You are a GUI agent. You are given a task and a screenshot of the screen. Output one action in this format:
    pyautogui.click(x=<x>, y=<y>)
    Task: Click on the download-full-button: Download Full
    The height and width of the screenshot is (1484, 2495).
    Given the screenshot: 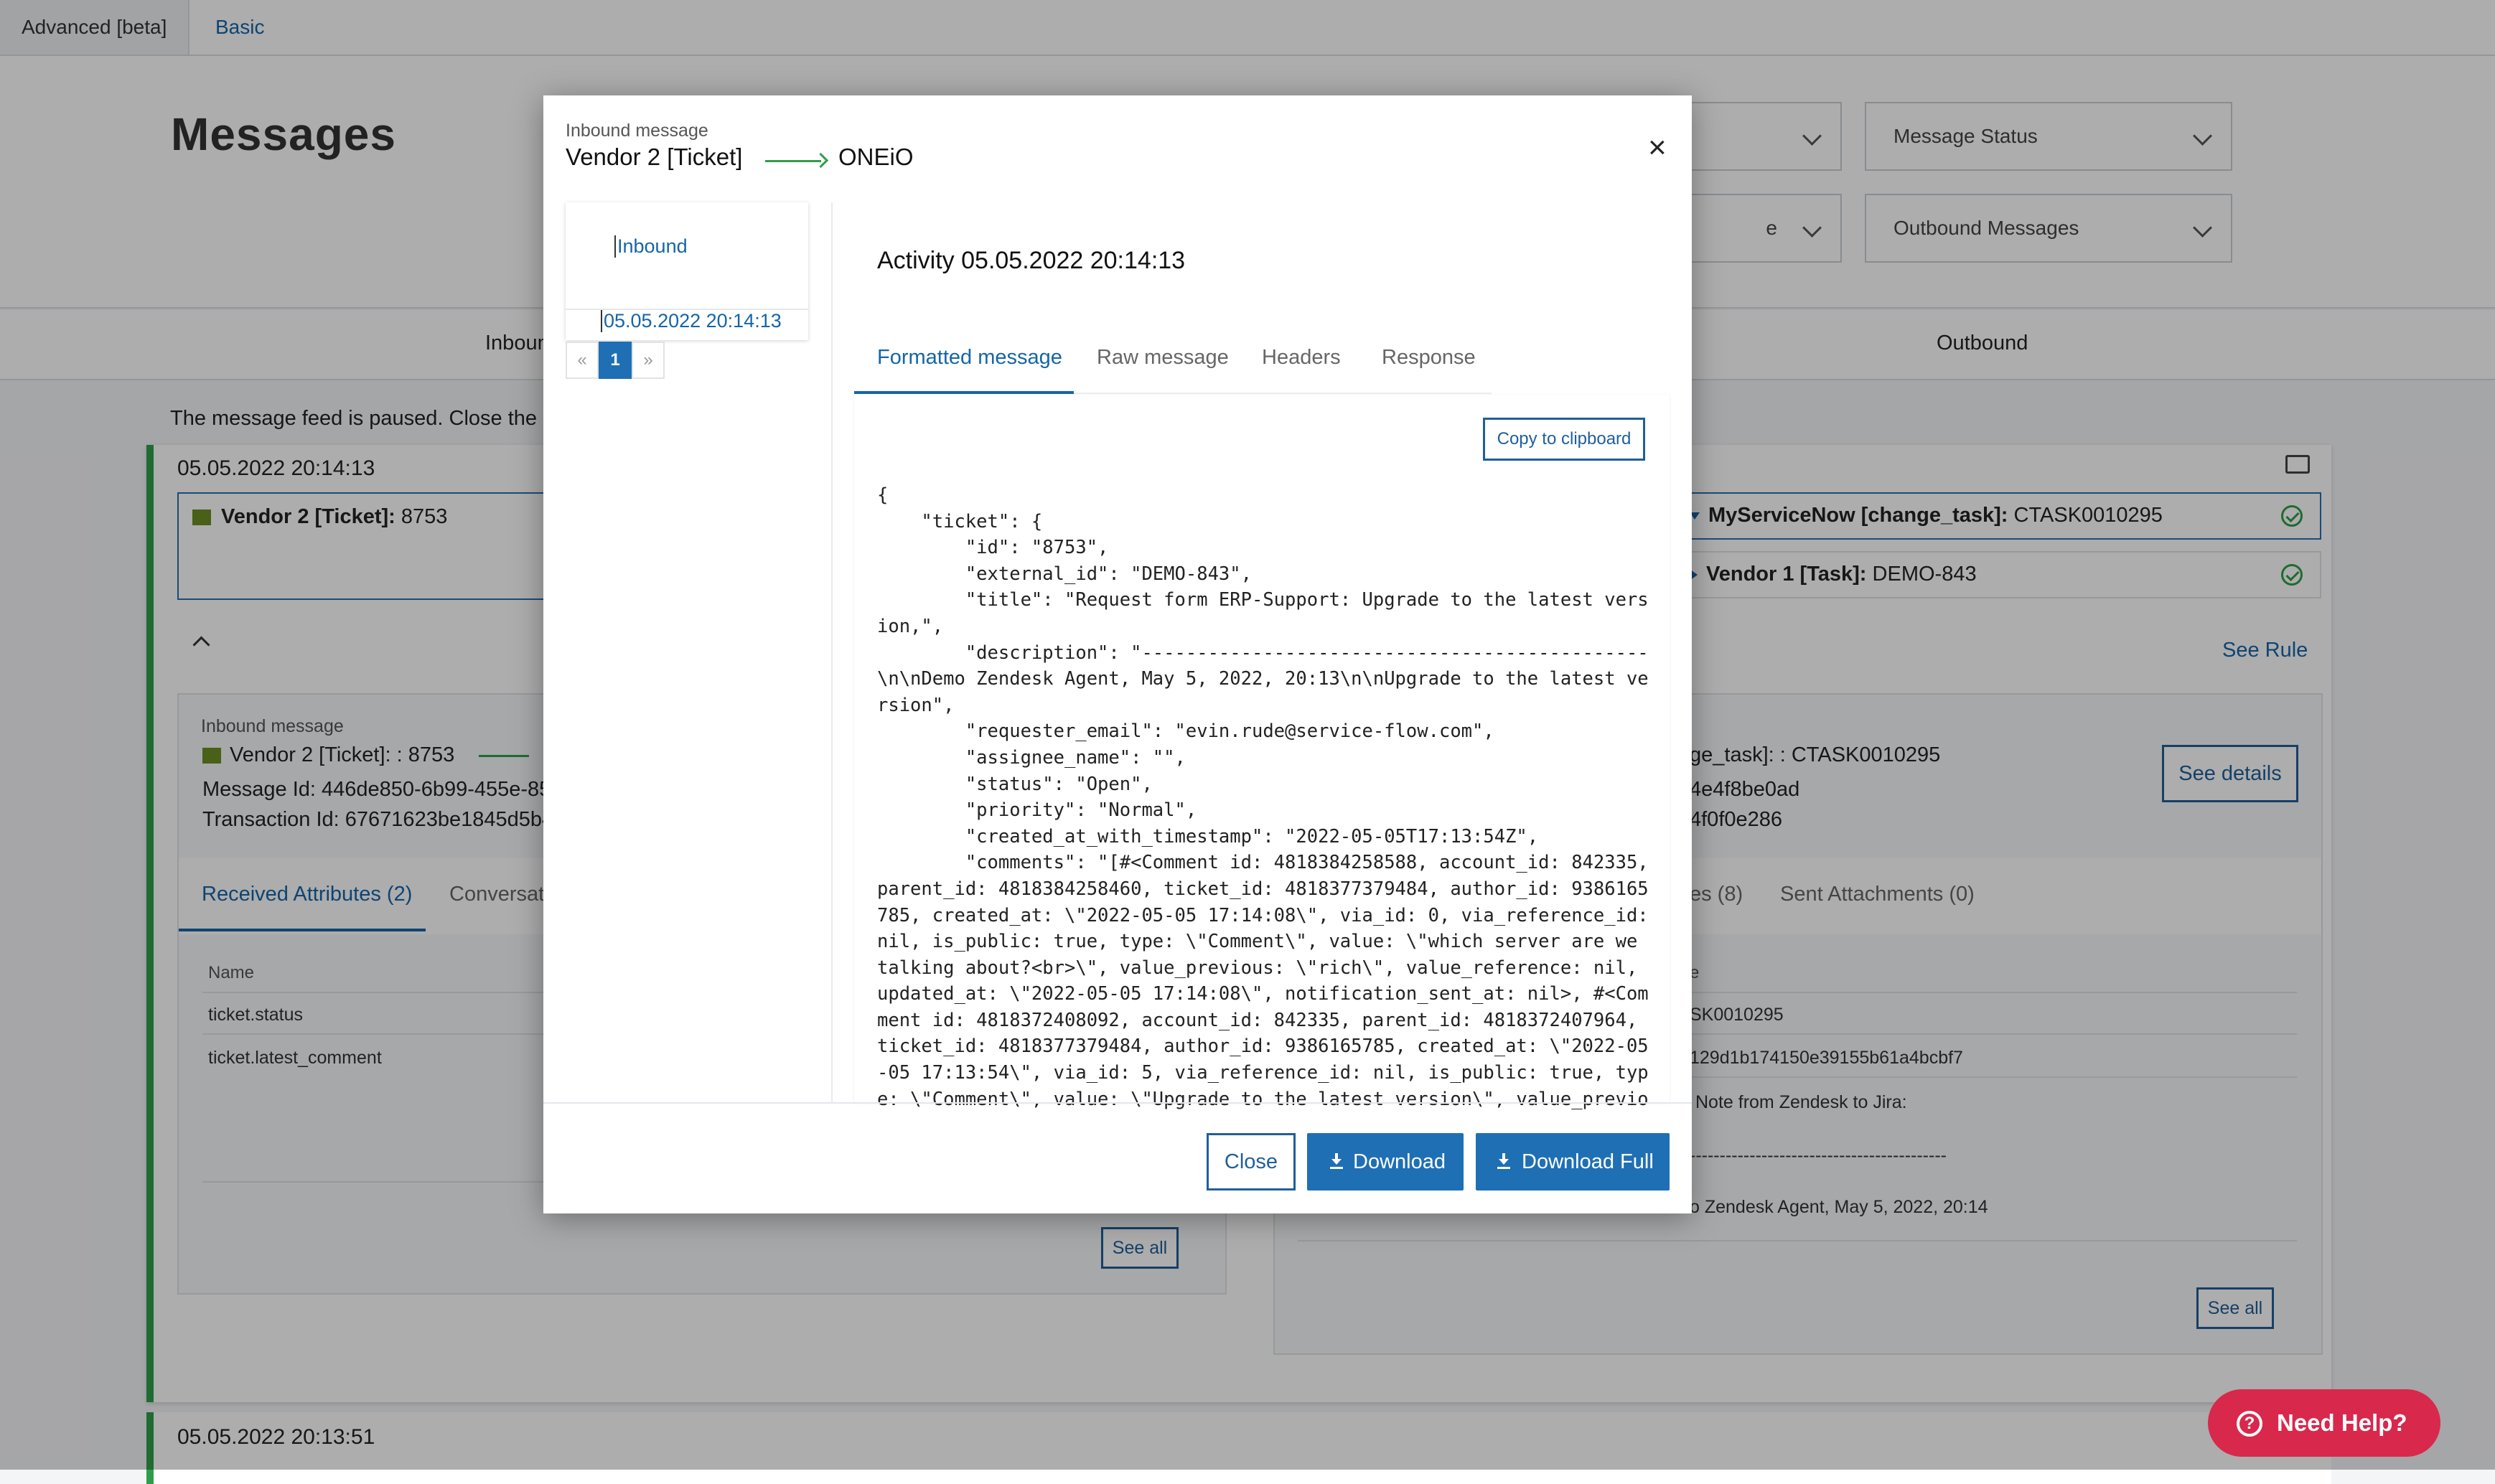 What is the action you would take?
    pyautogui.click(x=1573, y=1162)
    